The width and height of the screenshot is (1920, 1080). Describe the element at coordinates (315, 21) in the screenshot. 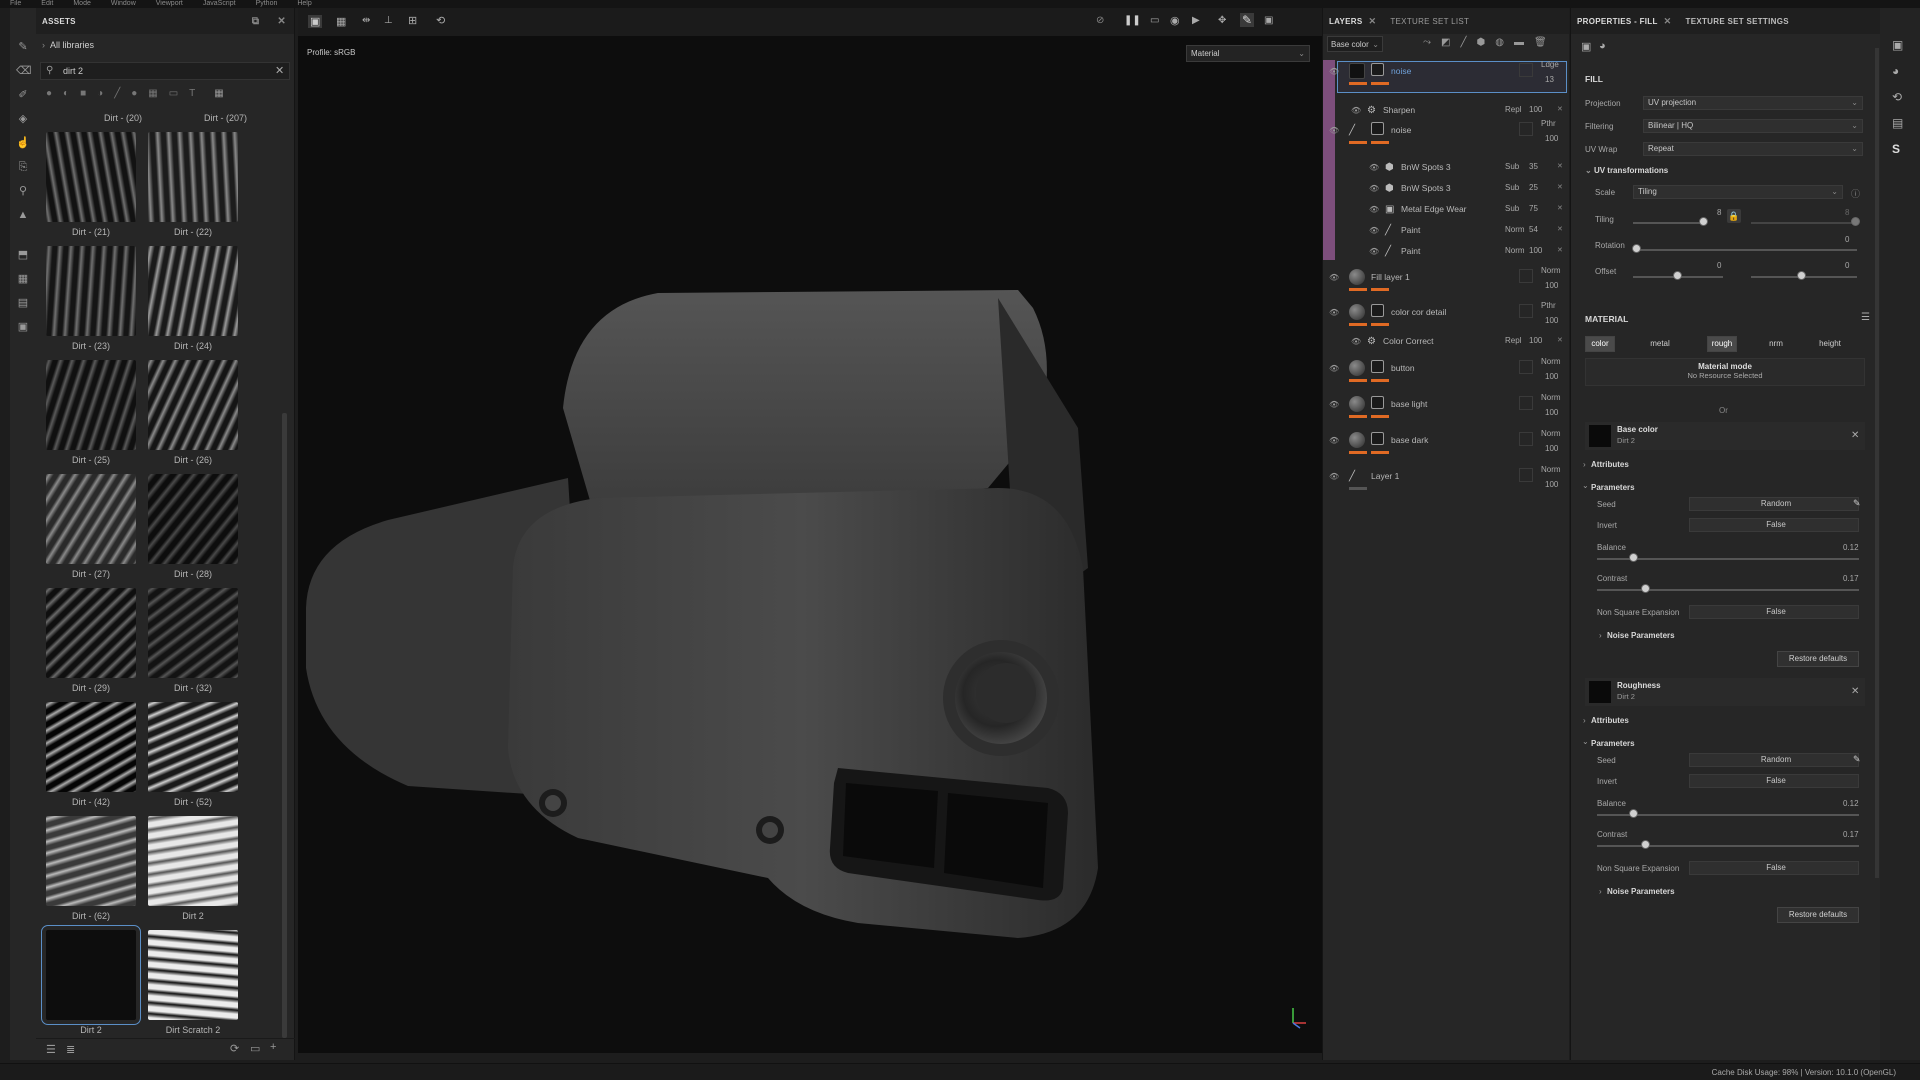

I see `single-view-icon: ▣` at that location.